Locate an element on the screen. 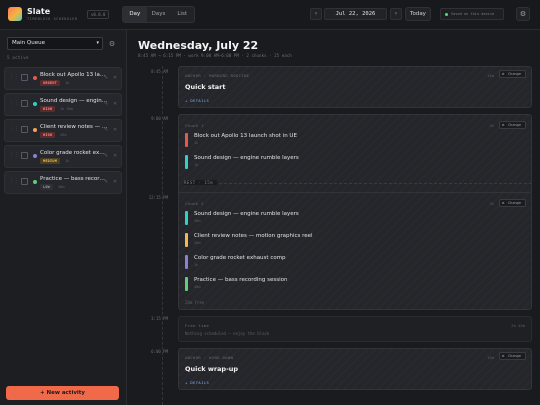 The image size is (540, 405). next-day-button: › is located at coordinates (396, 14).